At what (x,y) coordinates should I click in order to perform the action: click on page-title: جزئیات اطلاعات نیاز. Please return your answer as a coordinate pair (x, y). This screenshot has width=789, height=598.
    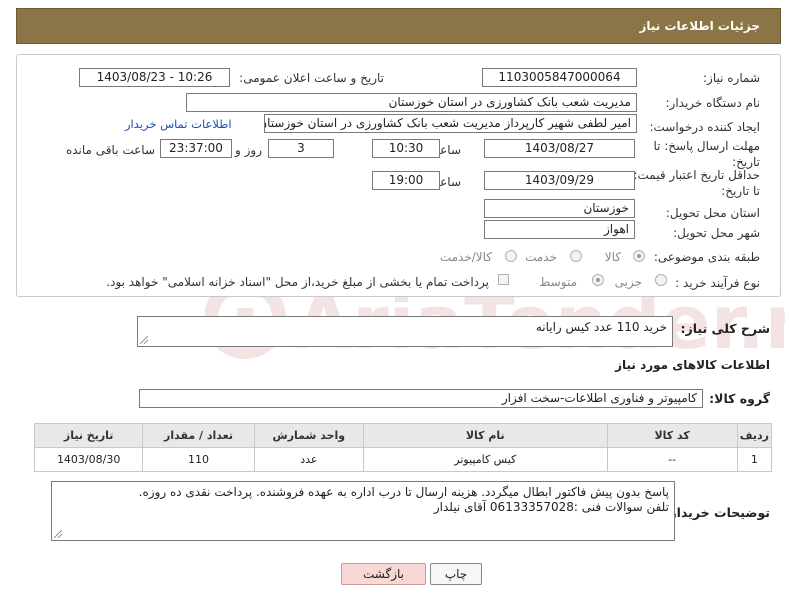
    Looking at the image, I should click on (699, 26).